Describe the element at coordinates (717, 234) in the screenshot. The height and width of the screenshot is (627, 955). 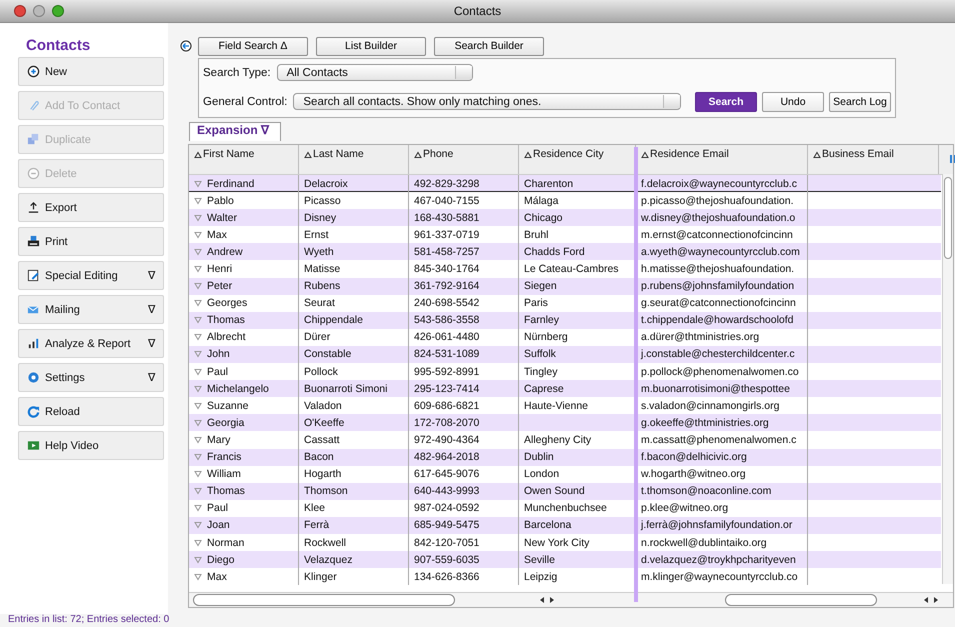
I see `table-cell: m.ernst@catconnectionofcincinn` at that location.